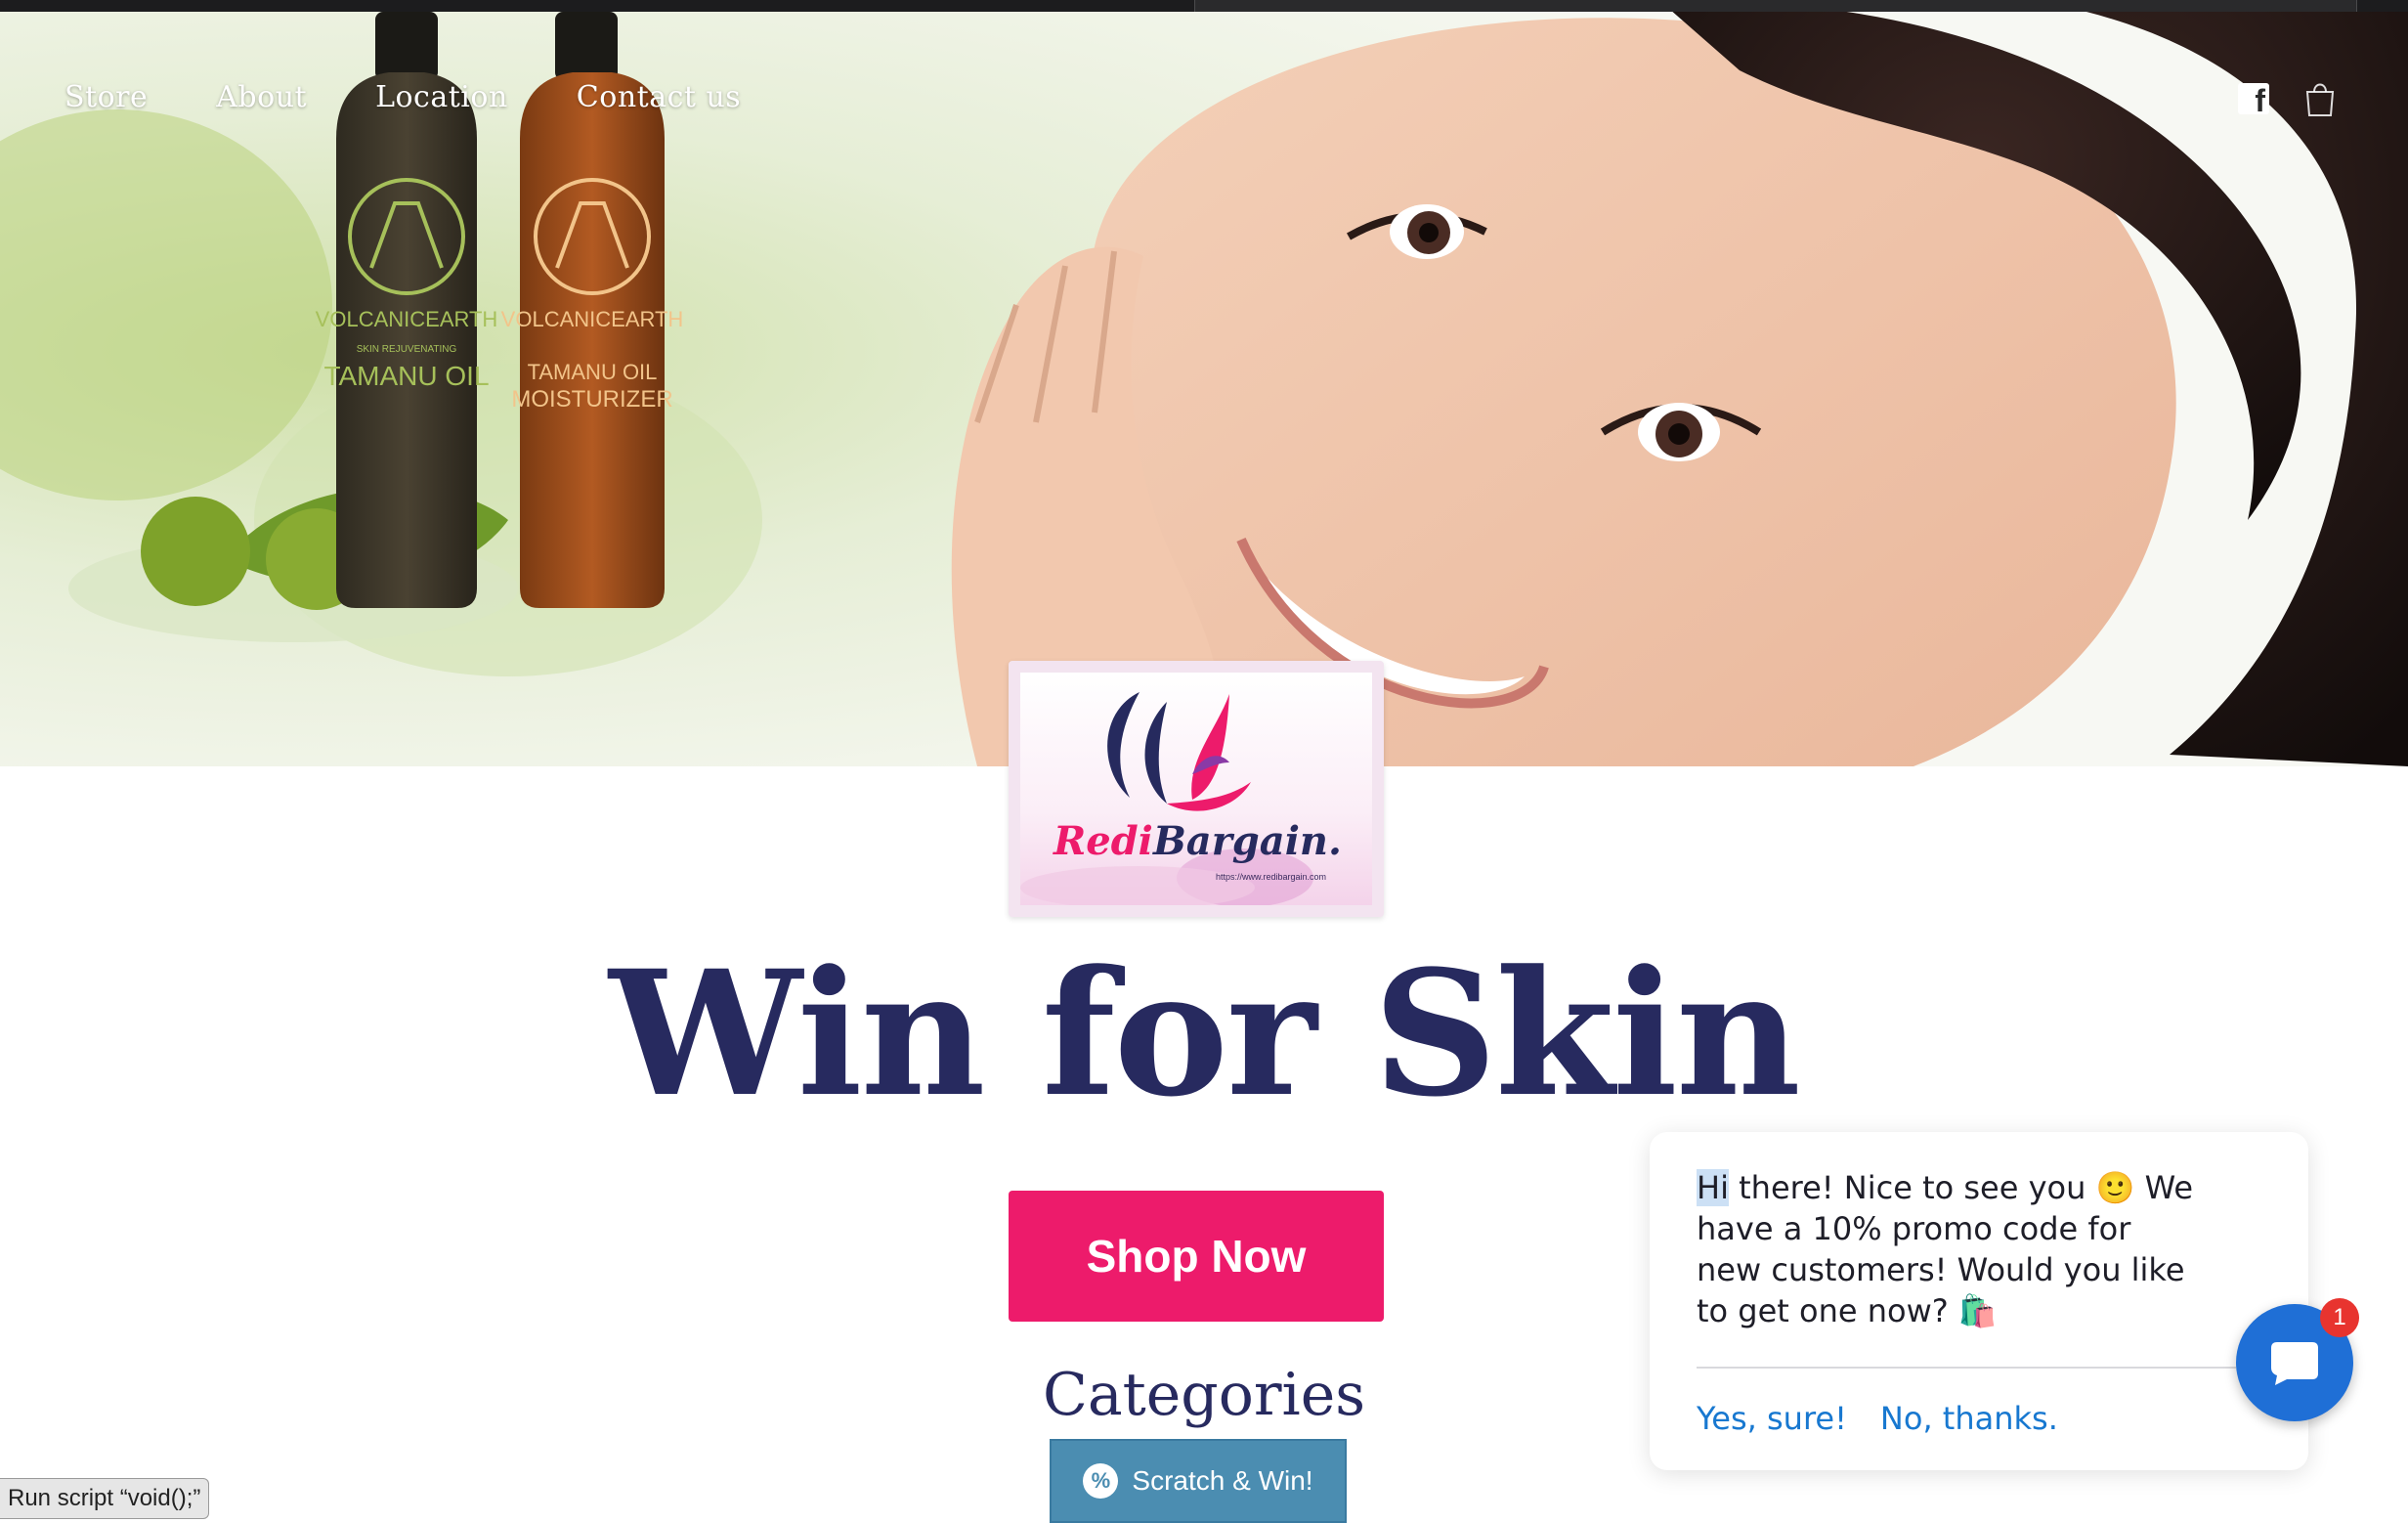 This screenshot has height=1523, width=2408. What do you see at coordinates (1271, 877) in the screenshot?
I see `logo-url: https://www.redibargain.com` at bounding box center [1271, 877].